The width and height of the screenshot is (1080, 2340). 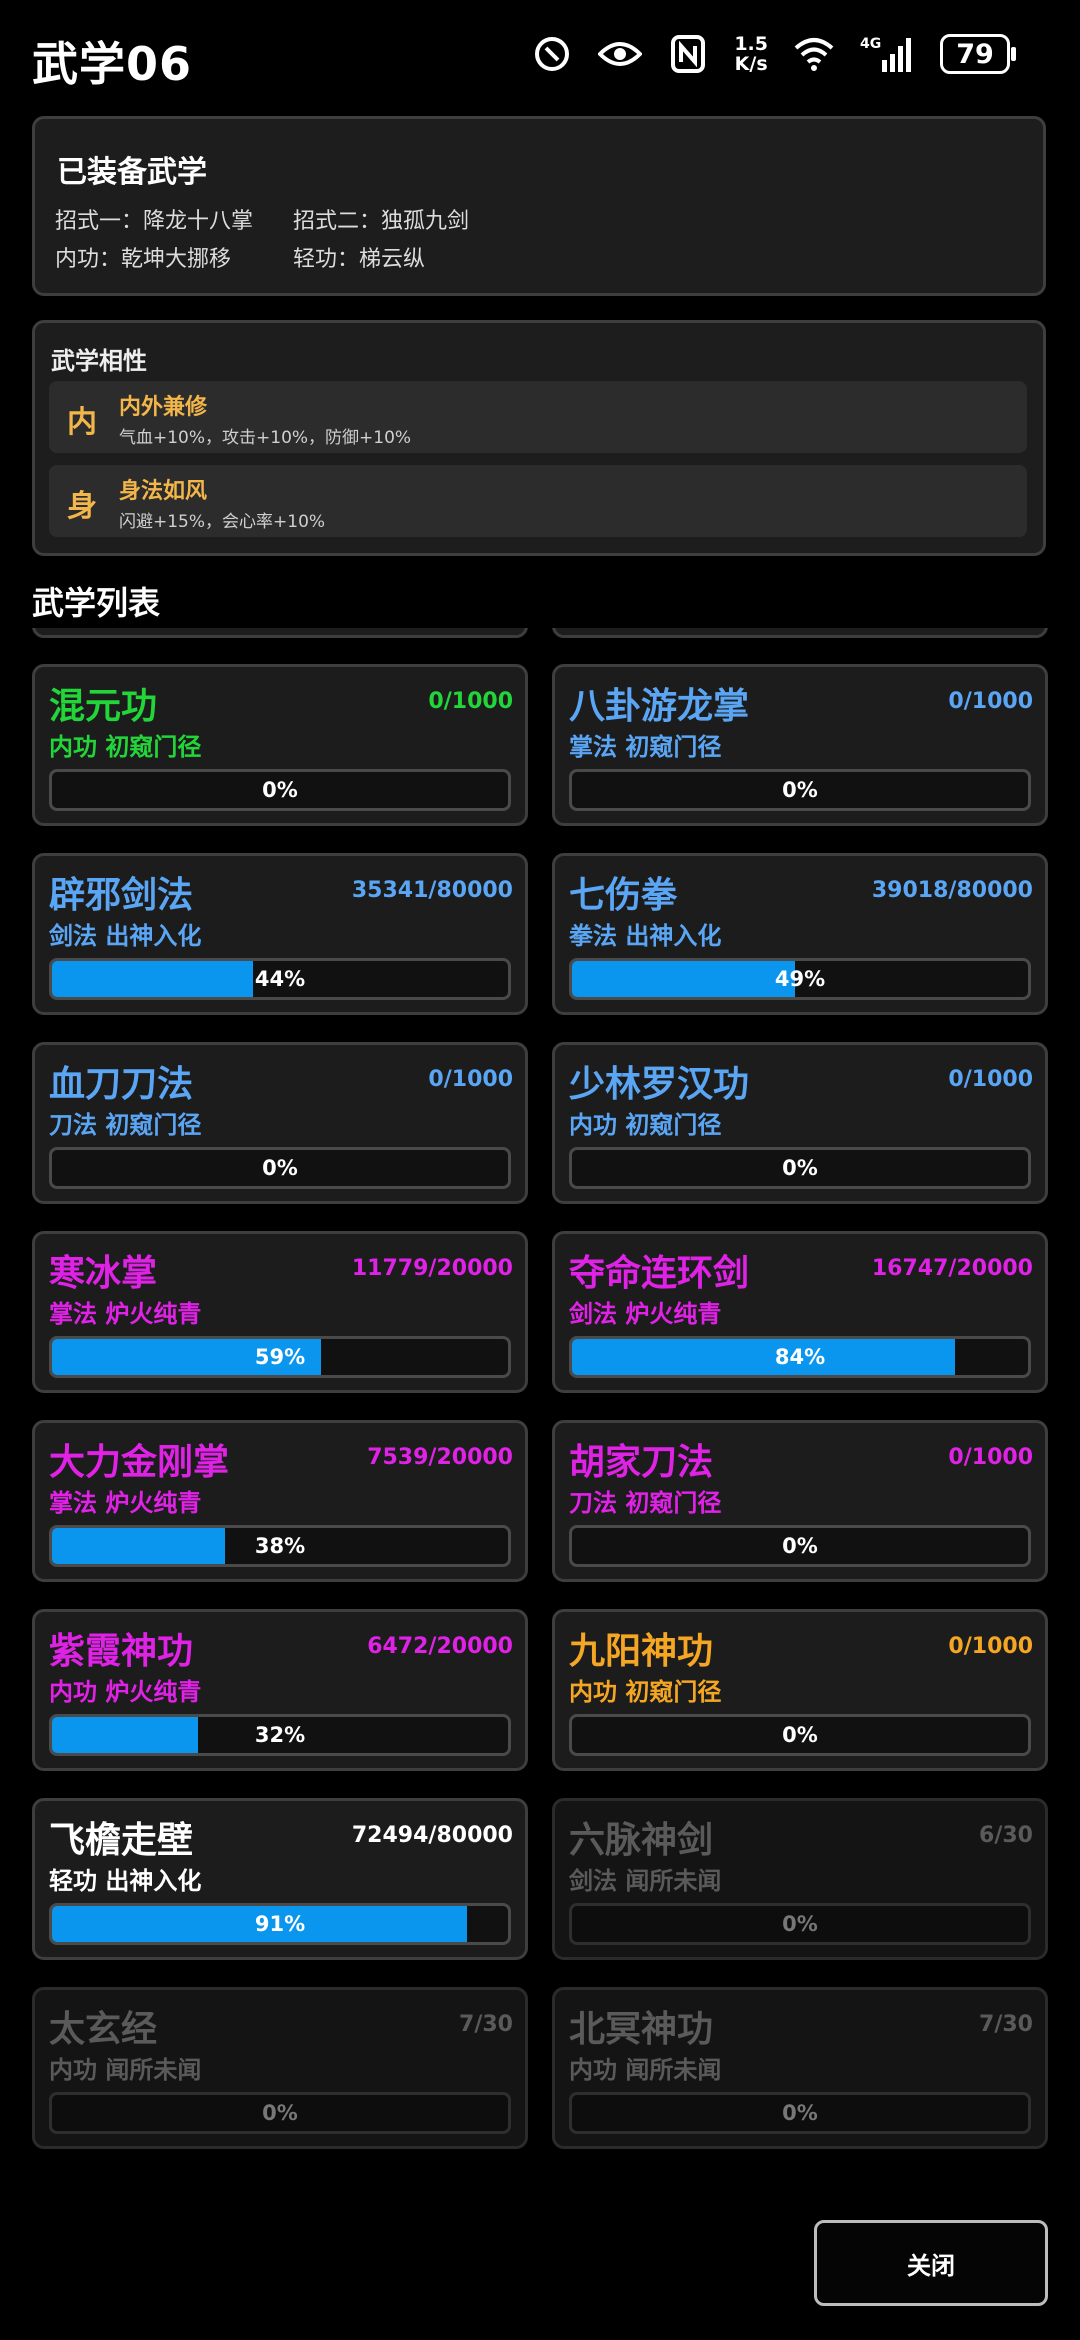 I want to click on status-icons: 1.5 K/s 4G 79, so click(x=773, y=54).